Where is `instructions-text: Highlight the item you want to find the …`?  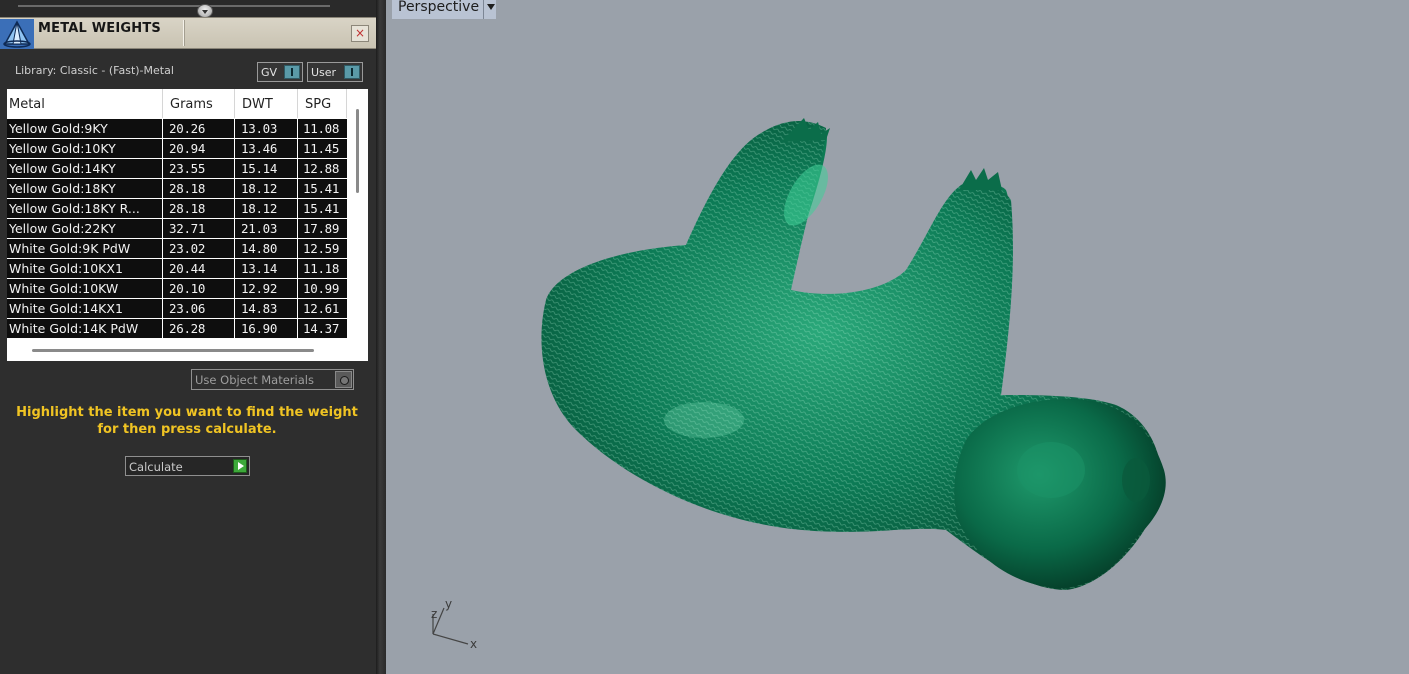
instructions-text: Highlight the item you want to find the … is located at coordinates (187, 421).